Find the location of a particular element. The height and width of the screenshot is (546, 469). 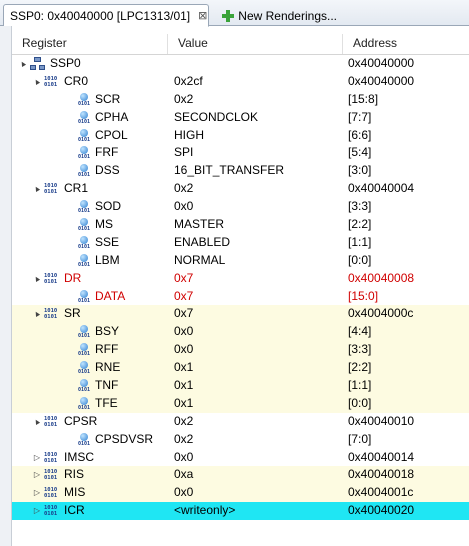

register-cell: ▲ SSP0 is located at coordinates (89, 64).